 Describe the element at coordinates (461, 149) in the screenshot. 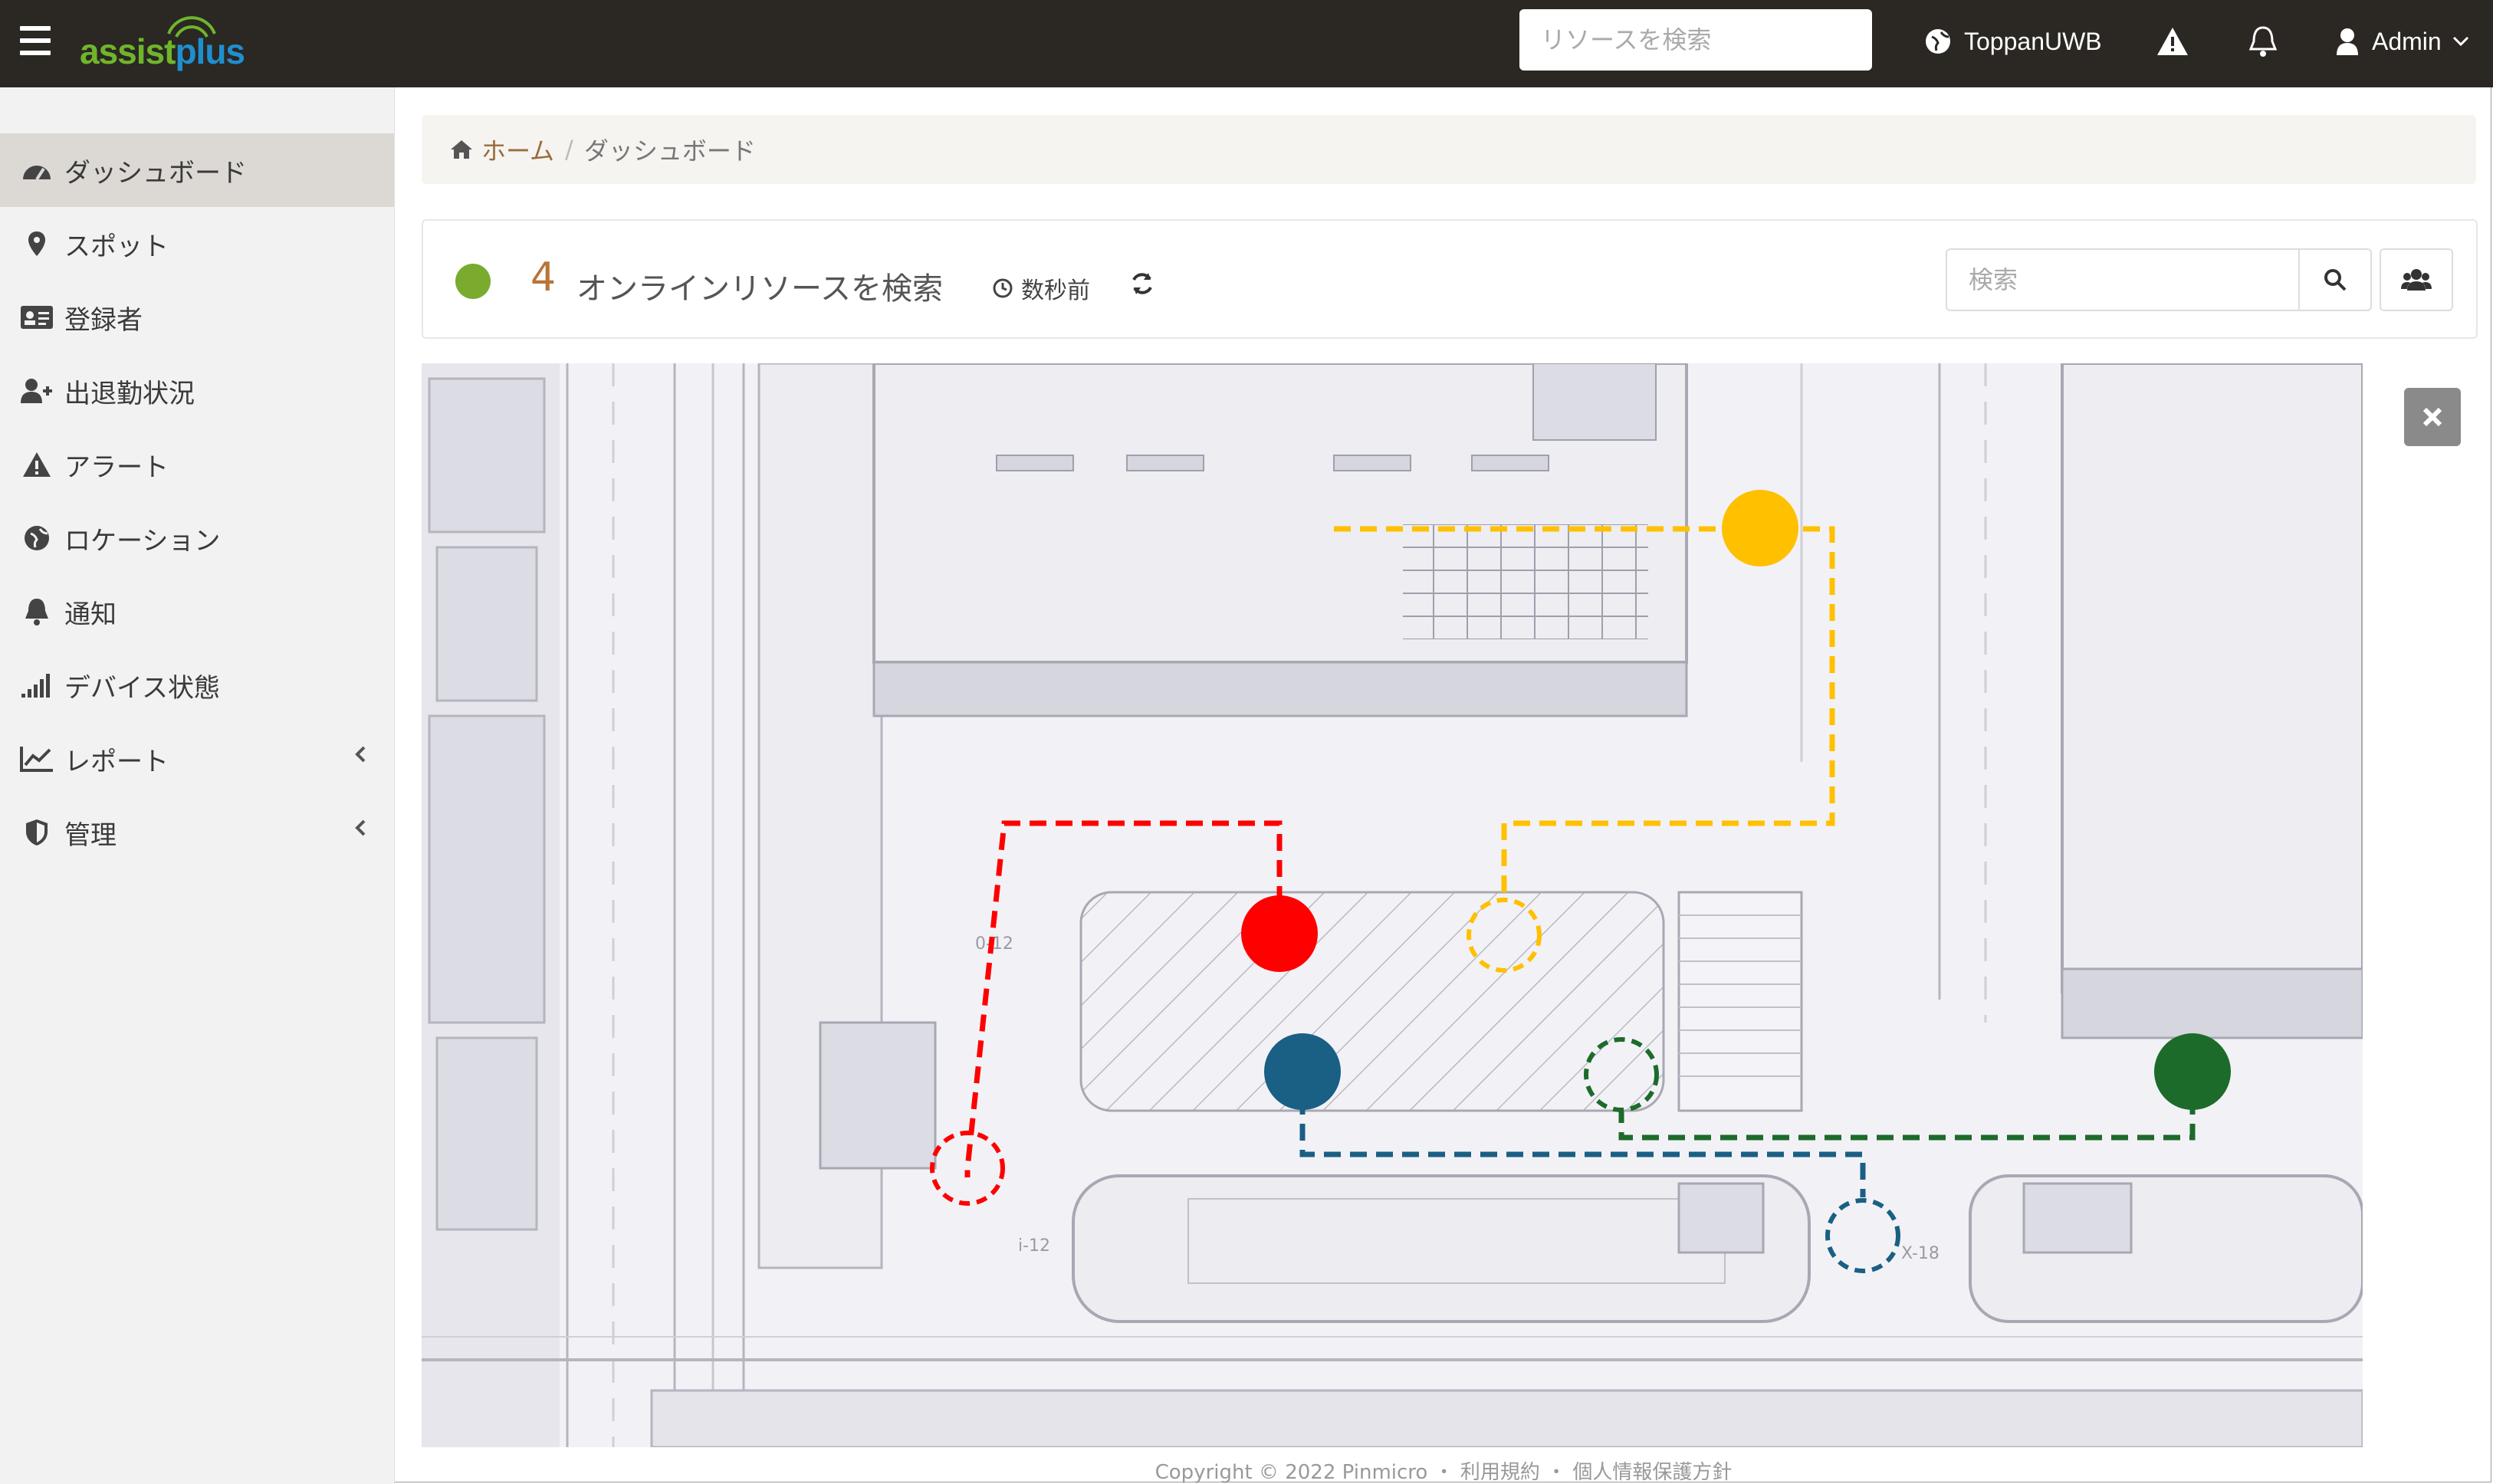

I see `home-icon` at that location.